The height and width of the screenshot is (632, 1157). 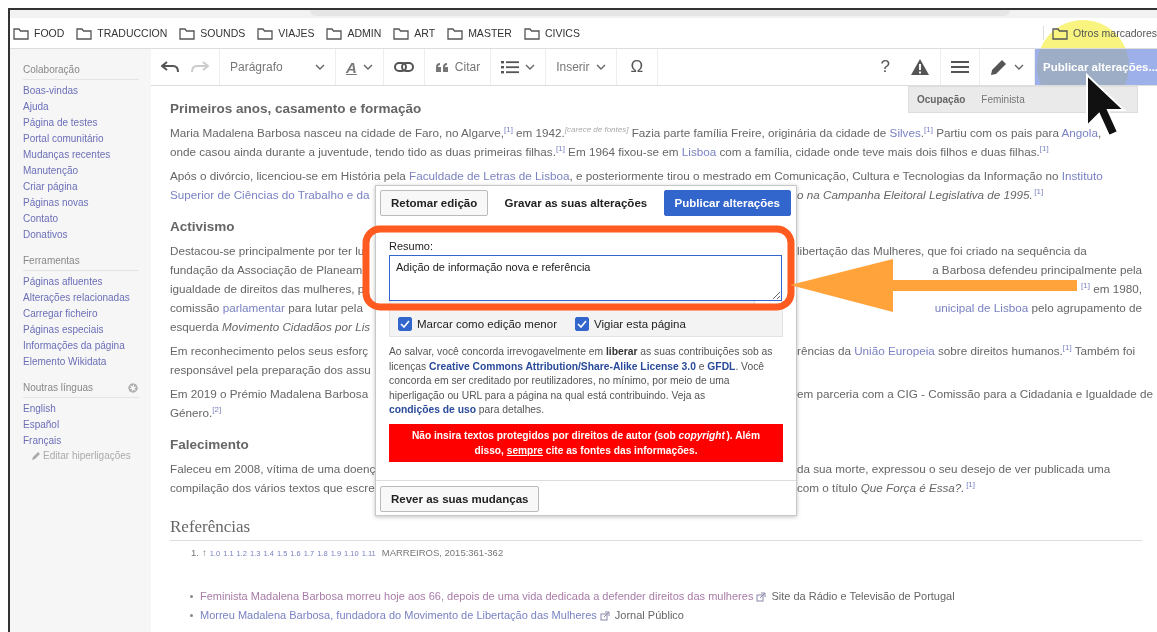 What do you see at coordinates (398, 615) in the screenshot?
I see `external-link: Morreu Madalena Barbosa, fundadora do Movimento de Libertação das Mulheres` at bounding box center [398, 615].